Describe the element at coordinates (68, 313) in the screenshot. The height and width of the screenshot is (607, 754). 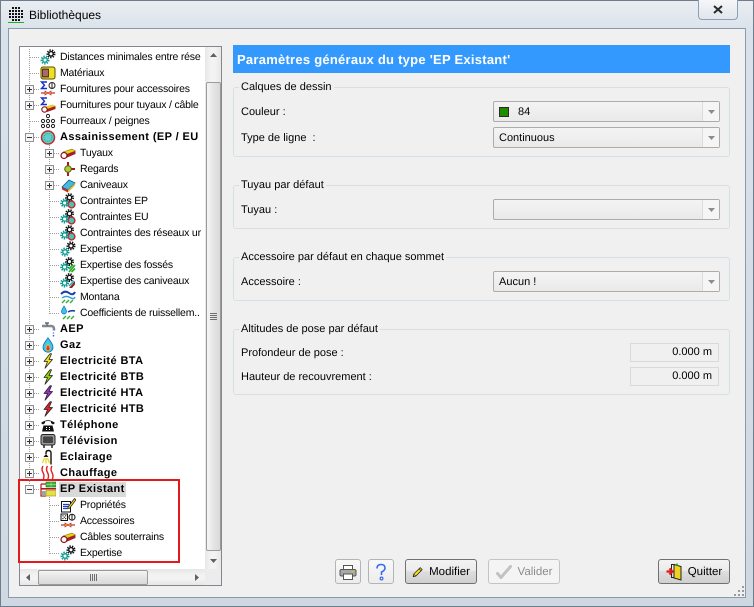
I see `drop-waves-icon` at that location.